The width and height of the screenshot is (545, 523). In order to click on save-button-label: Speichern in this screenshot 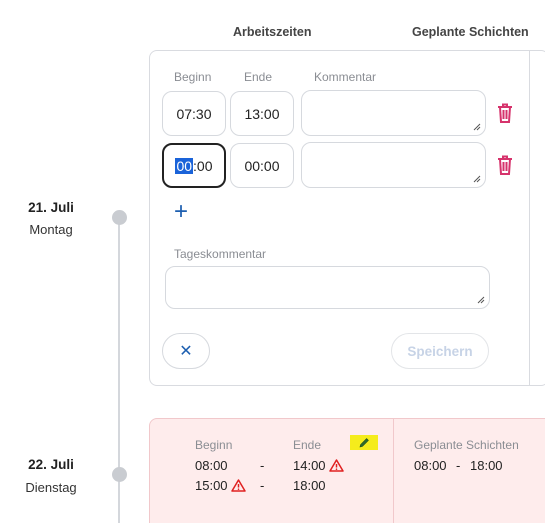, I will do `click(440, 351)`.